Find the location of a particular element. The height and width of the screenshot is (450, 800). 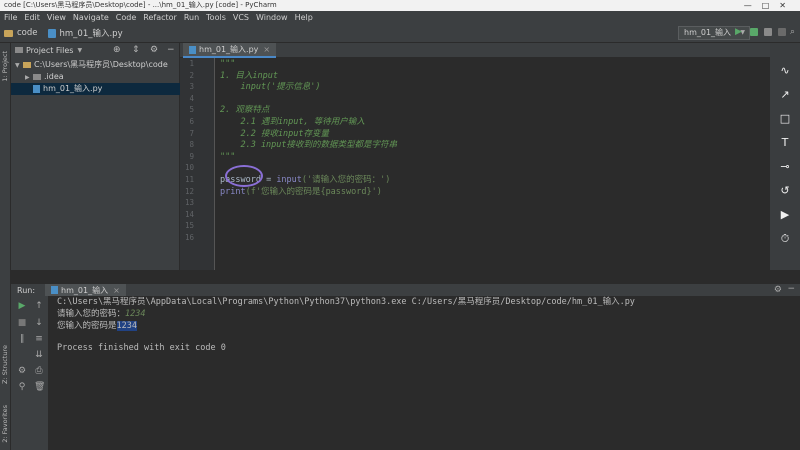

code-line: 2.1 遇到input, 等待用户输入 is located at coordinates (292, 122).